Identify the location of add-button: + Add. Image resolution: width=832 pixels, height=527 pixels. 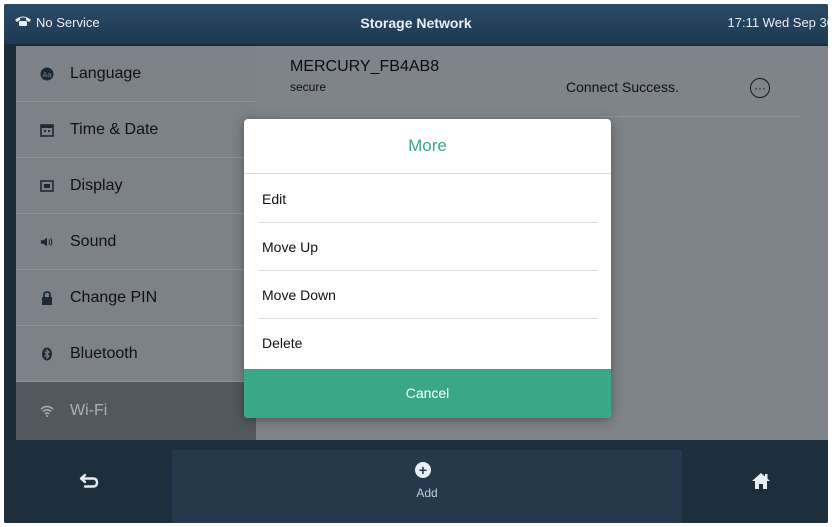
(427, 486).